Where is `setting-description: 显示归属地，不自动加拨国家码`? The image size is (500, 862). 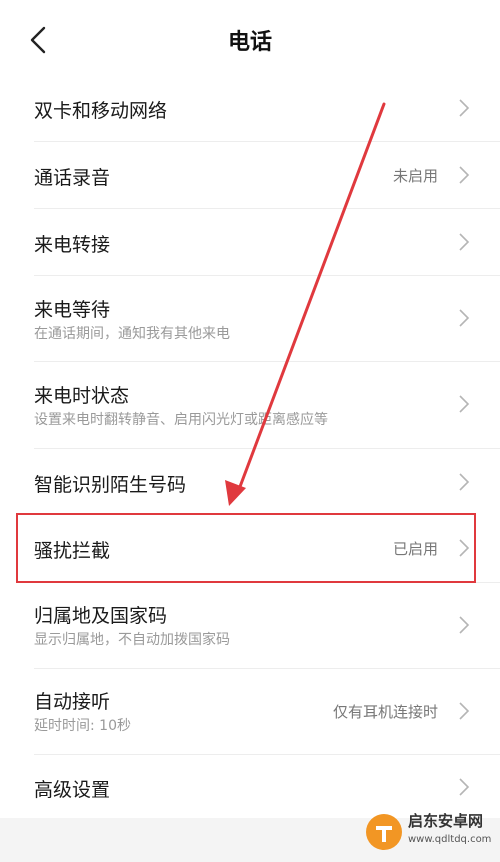 setting-description: 显示归属地，不自动加拨国家码 is located at coordinates (132, 640).